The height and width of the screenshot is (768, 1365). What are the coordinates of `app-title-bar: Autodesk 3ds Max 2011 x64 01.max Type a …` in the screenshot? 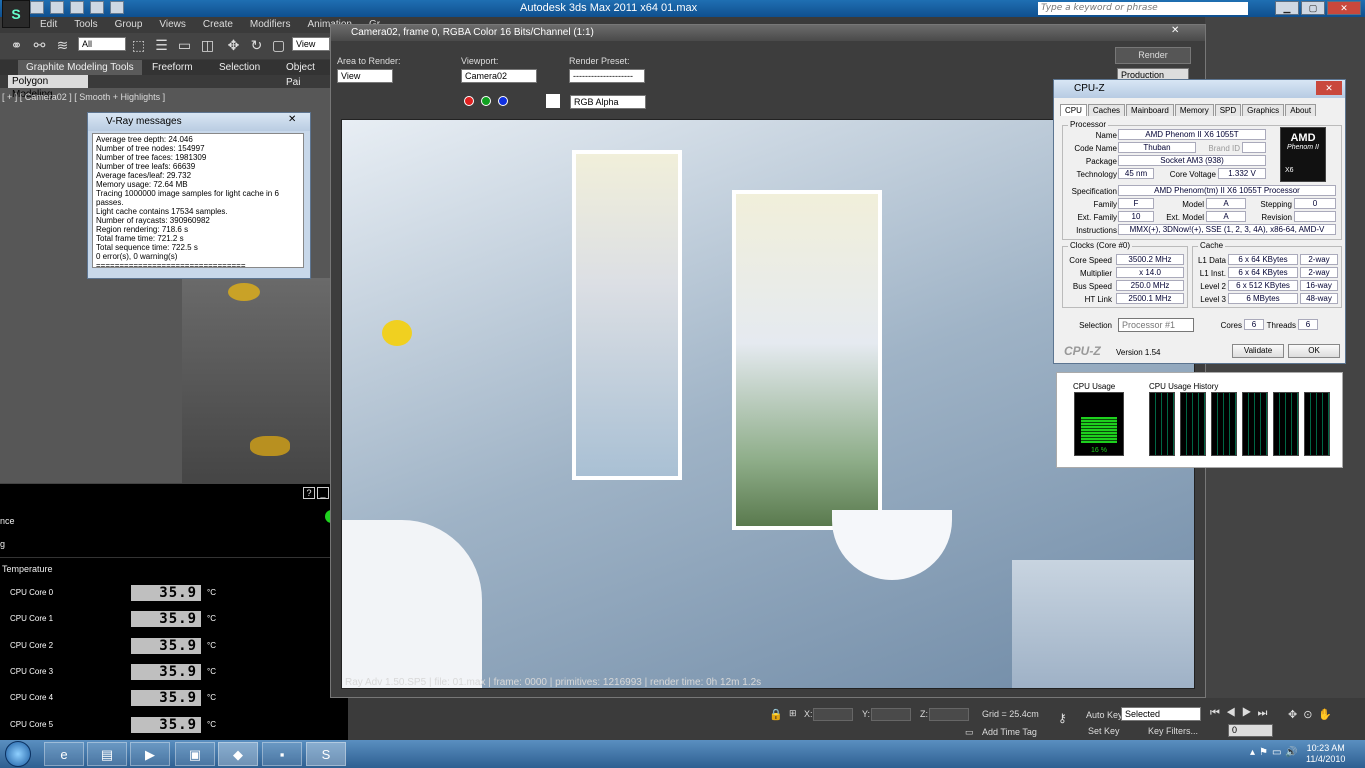 It's located at (682, 8).